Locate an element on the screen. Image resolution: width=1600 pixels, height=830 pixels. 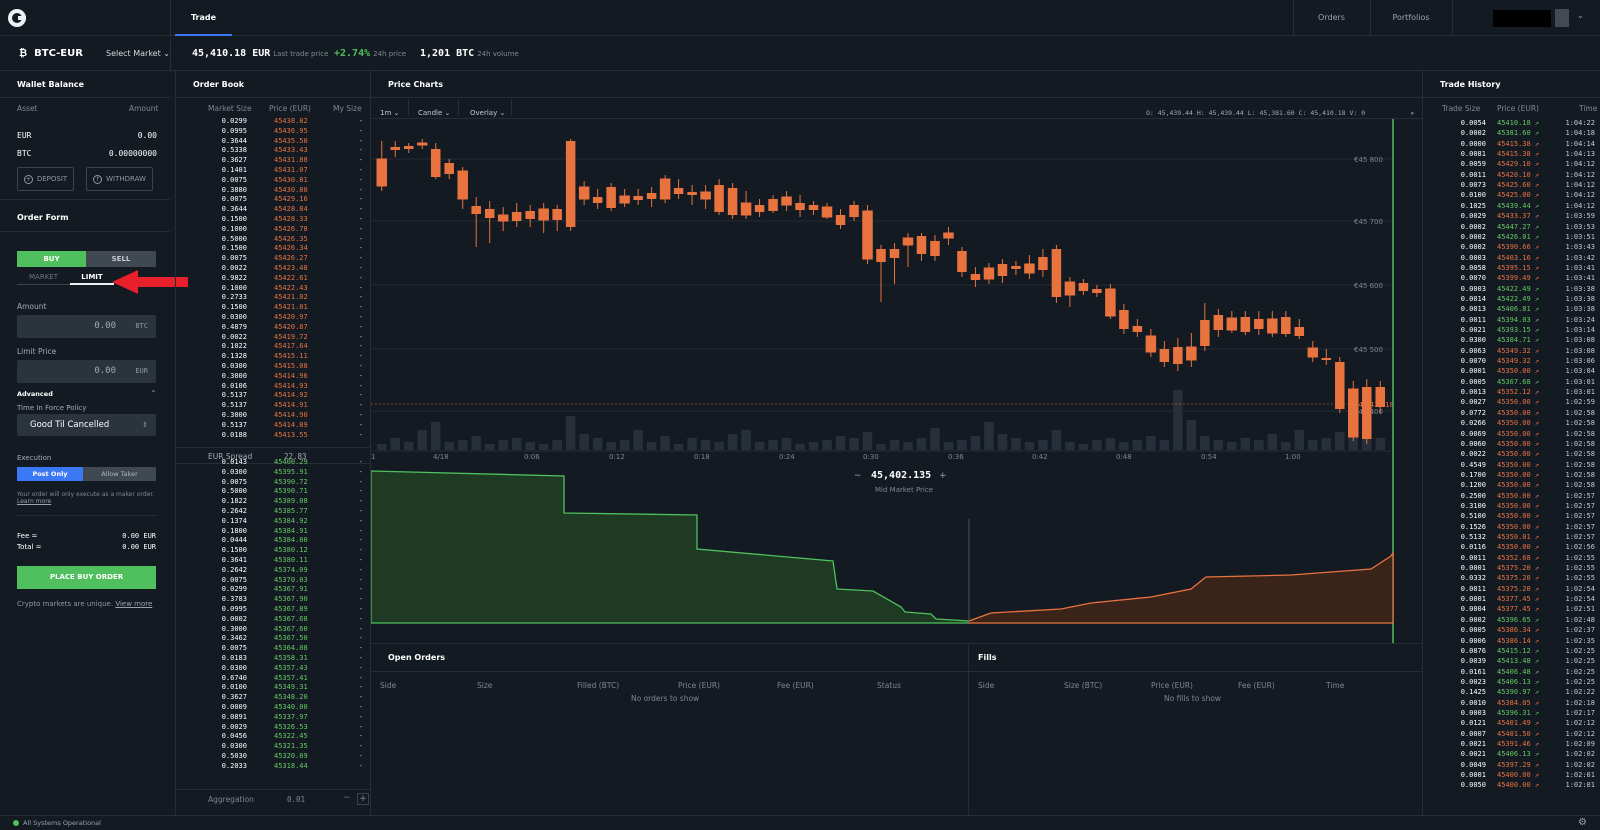
order-book-row: 0.3000 45414.96 - is located at coordinates (273, 376).